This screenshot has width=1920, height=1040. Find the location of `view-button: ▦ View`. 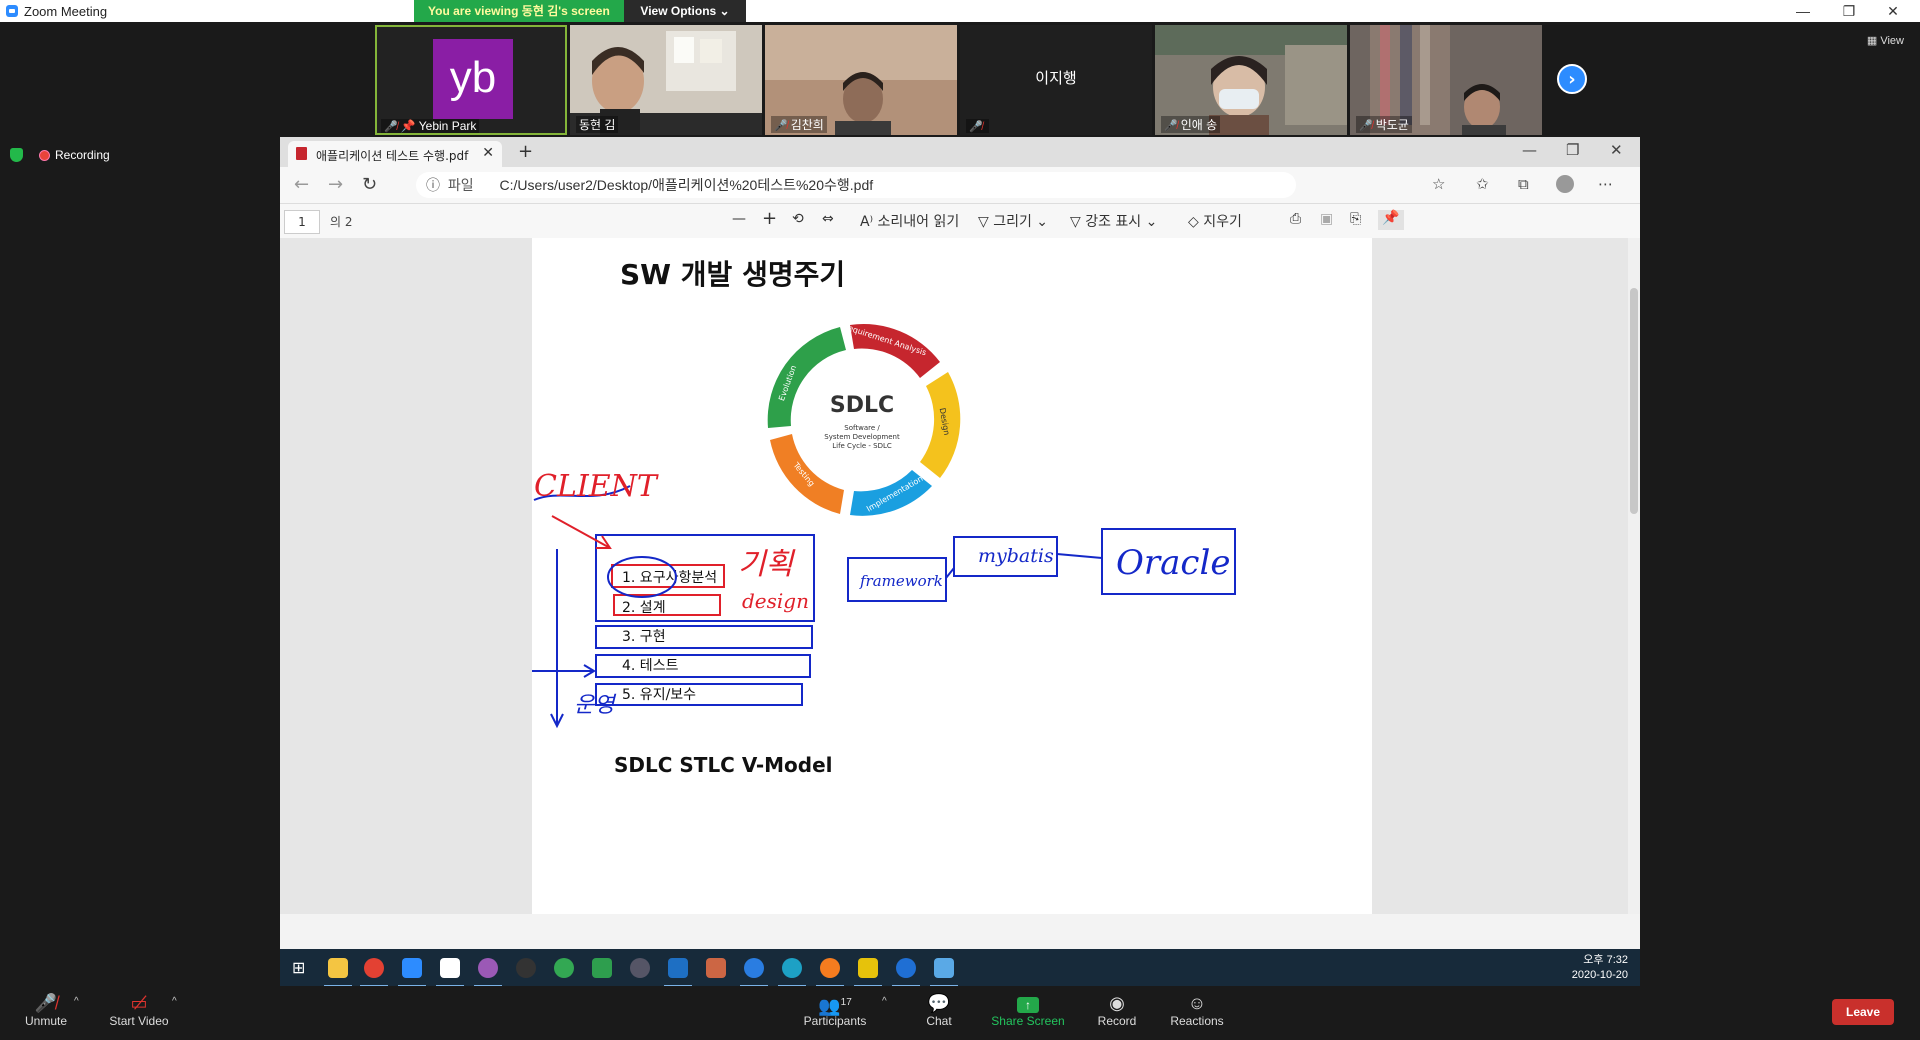

view-button: ▦ View is located at coordinates (1885, 40).